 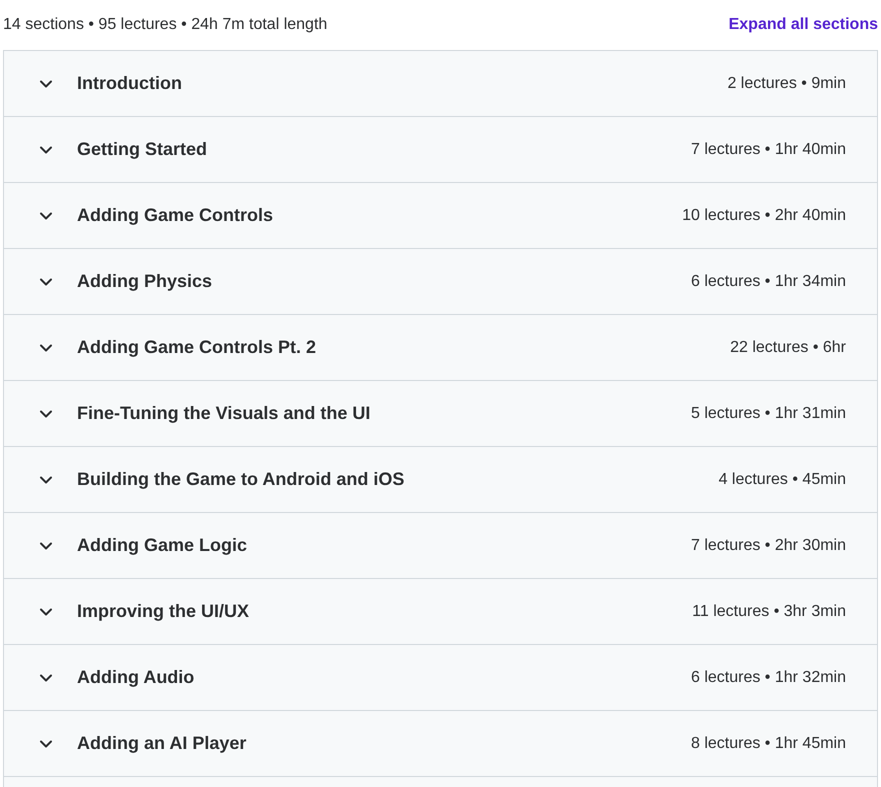 I want to click on section-meta: 7 lectures • 1hr 40min, so click(x=768, y=149).